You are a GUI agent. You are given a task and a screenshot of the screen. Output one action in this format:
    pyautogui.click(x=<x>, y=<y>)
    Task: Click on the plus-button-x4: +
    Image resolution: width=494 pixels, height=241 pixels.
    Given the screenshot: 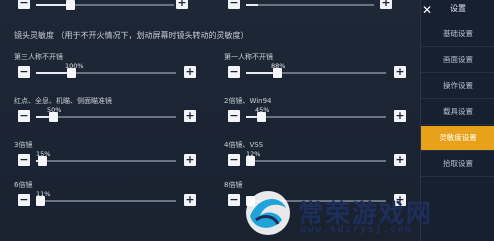 What is the action you would take?
    pyautogui.click(x=400, y=160)
    